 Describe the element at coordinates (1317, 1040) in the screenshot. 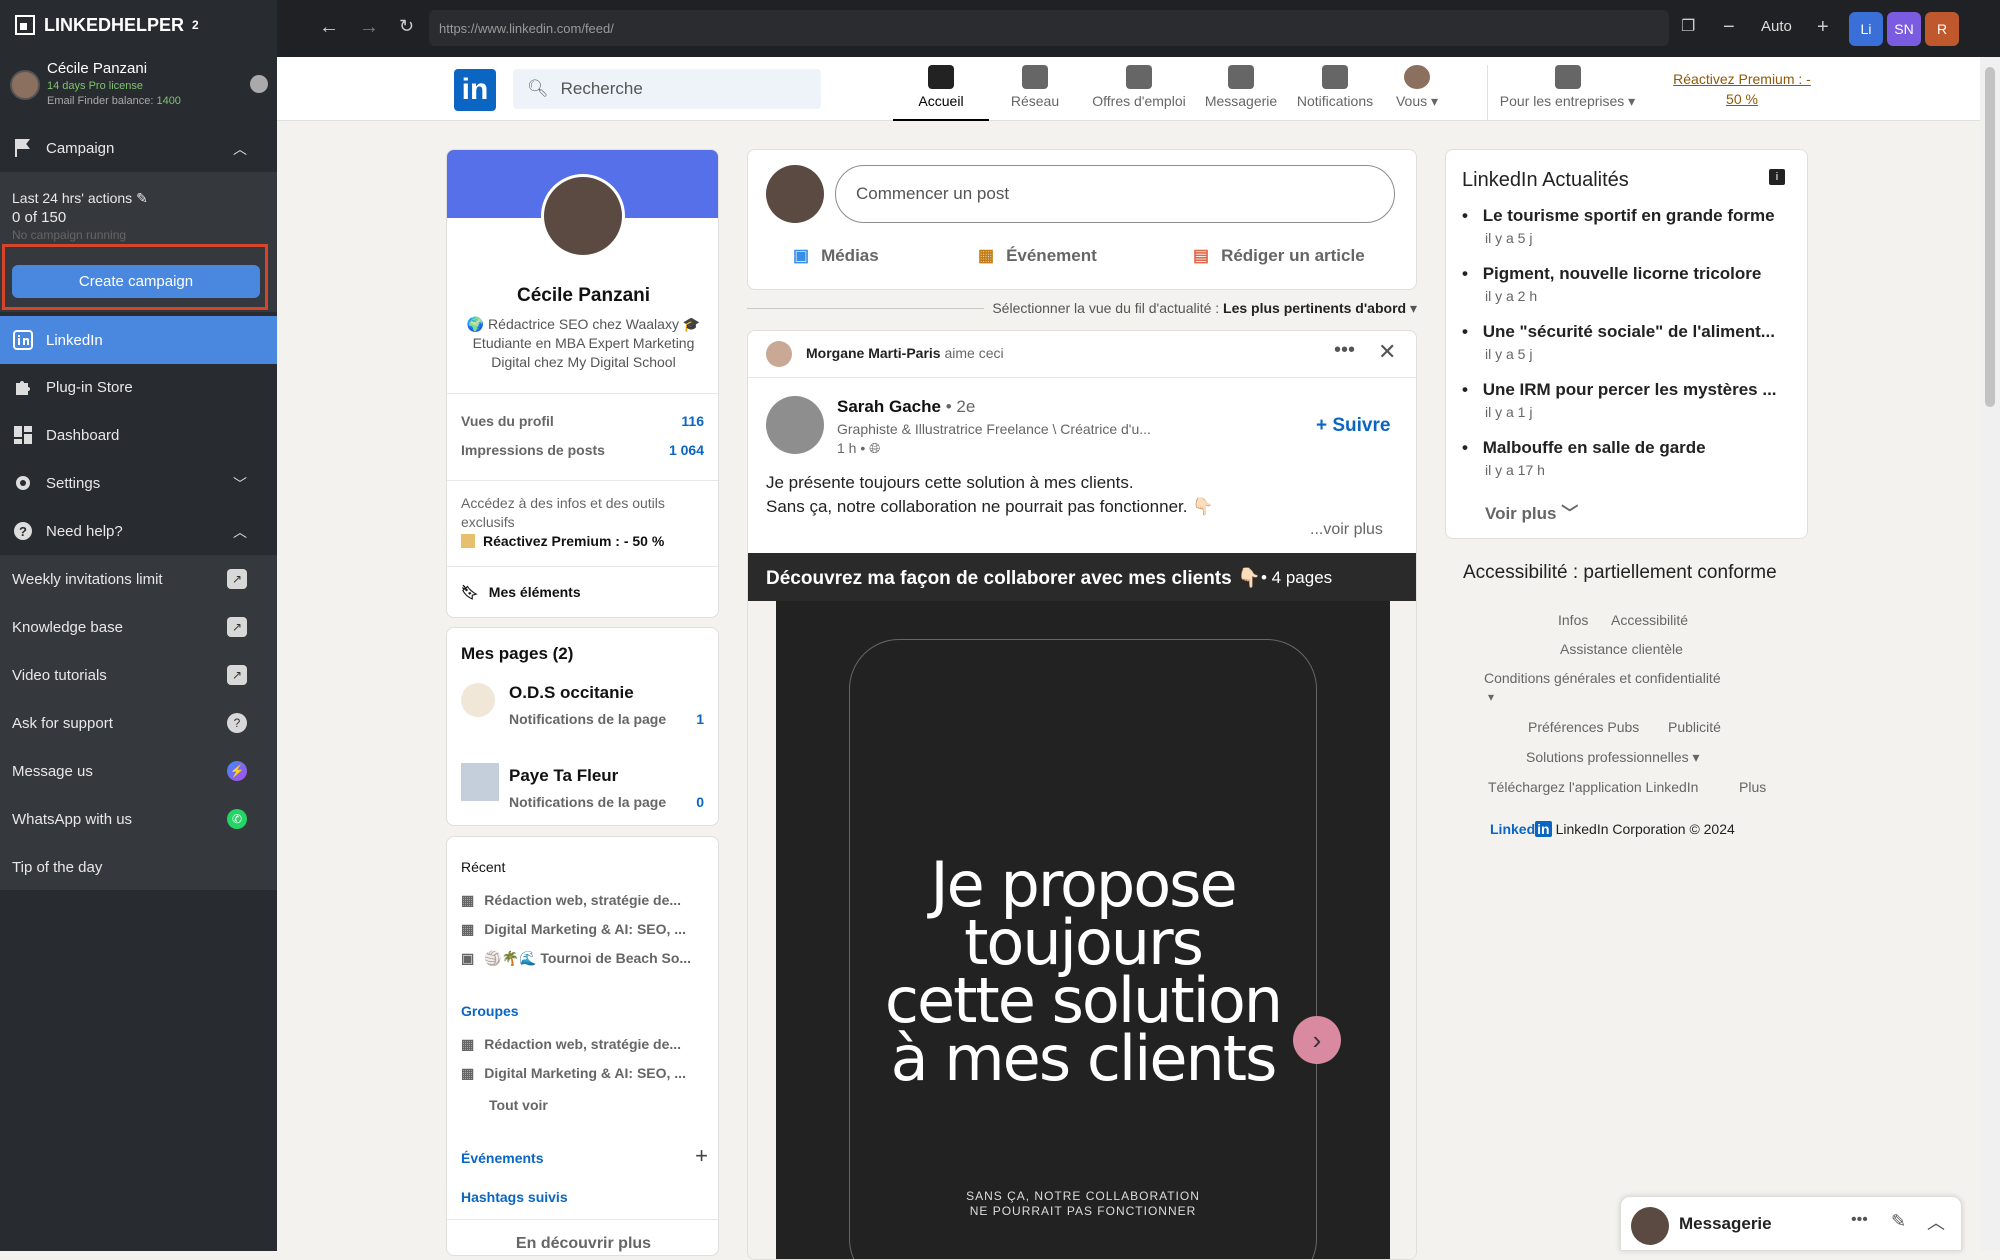

I see `next-slide-button: ›` at that location.